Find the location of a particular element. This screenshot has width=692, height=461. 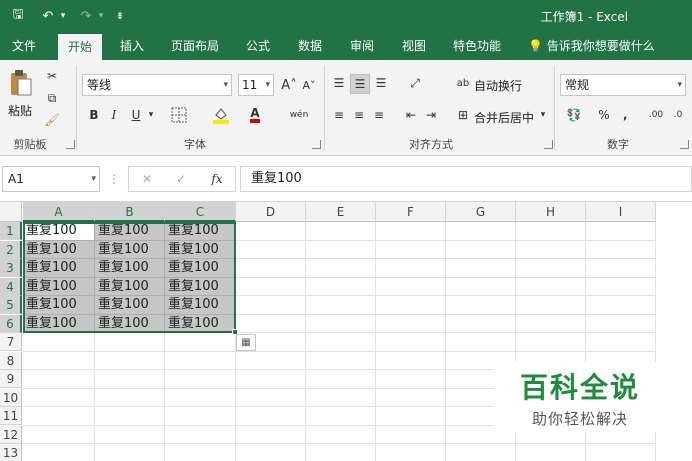

cell-c3: 重复100 is located at coordinates (200, 268).